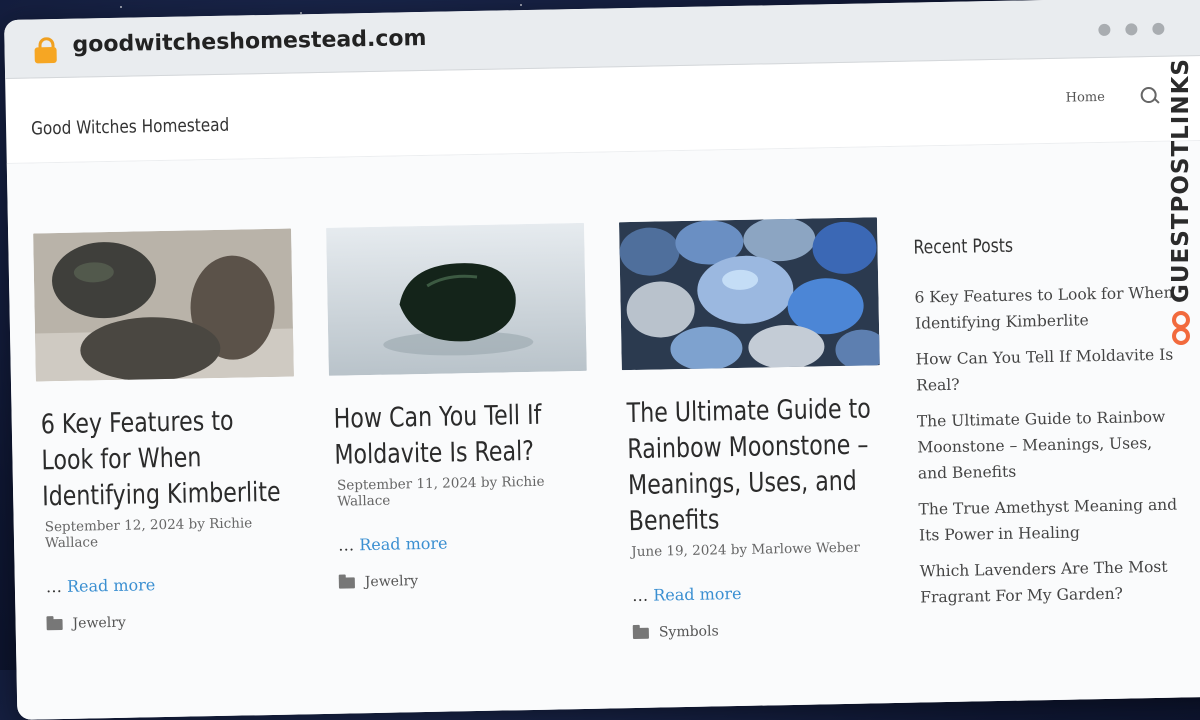  I want to click on site-title: Good Witches Homestead, so click(130, 127).